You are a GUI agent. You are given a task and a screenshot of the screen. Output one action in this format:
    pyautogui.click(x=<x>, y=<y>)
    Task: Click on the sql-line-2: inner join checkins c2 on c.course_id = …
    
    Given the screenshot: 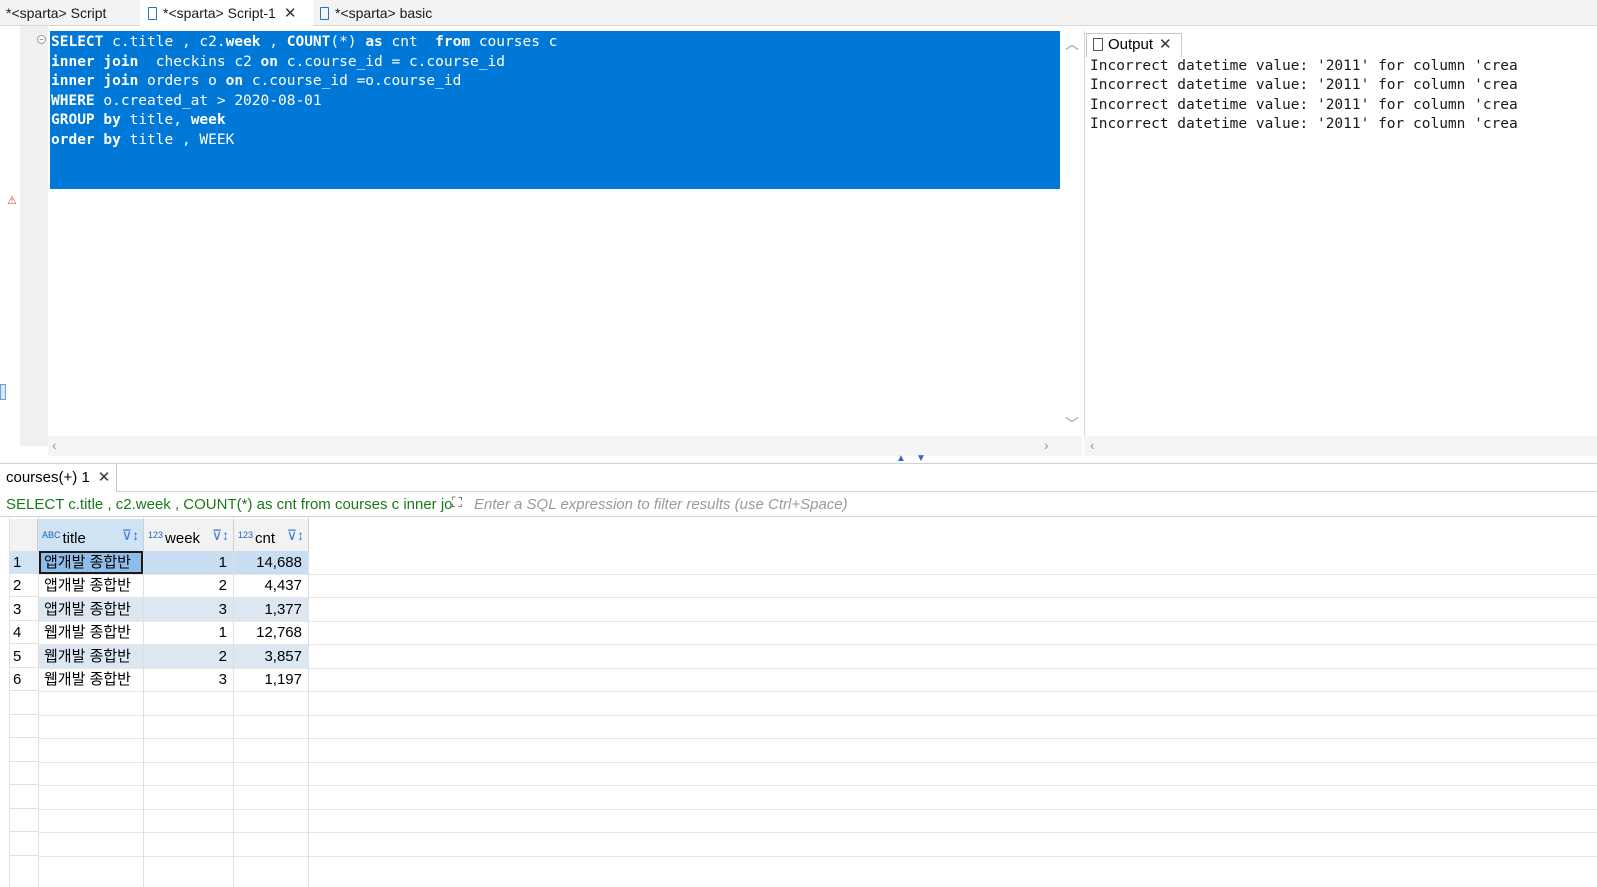 What is the action you would take?
    pyautogui.click(x=278, y=62)
    